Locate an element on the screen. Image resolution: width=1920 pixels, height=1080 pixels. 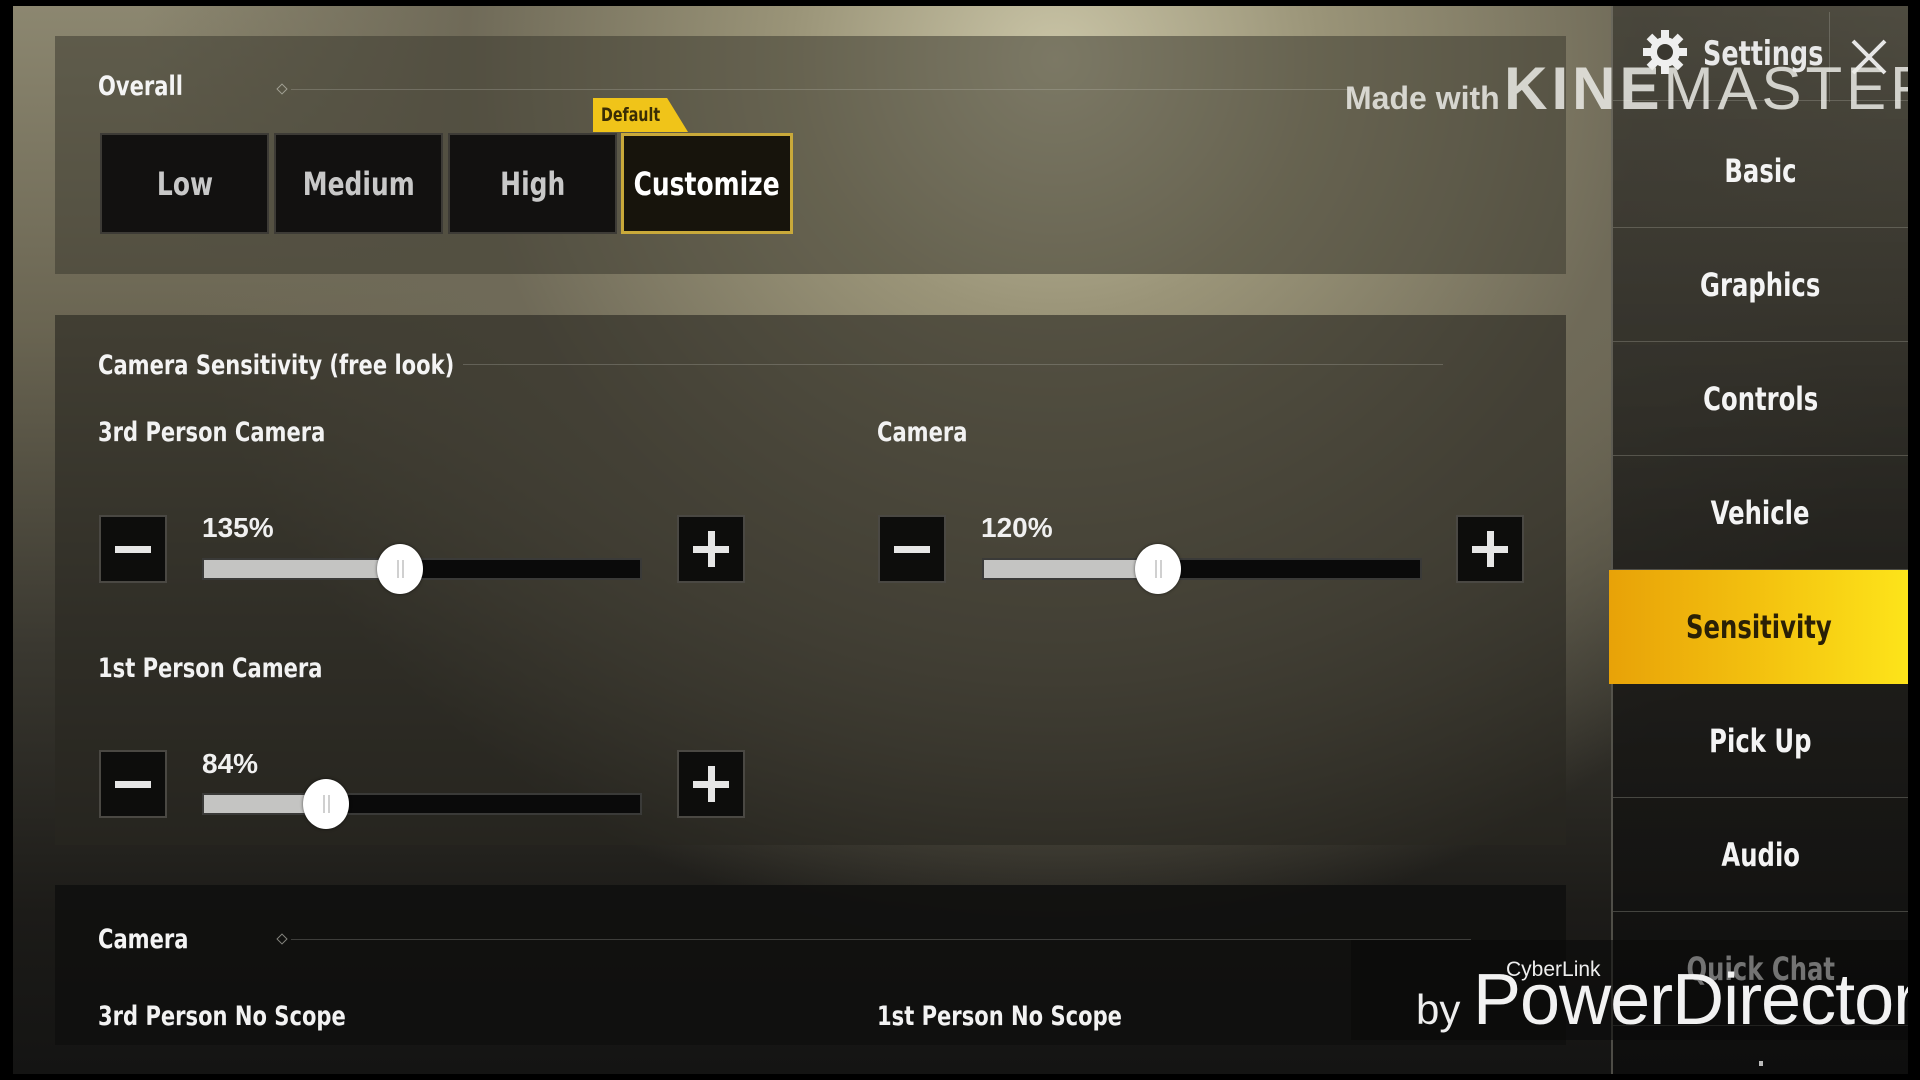
default-badge-label: Default is located at coordinates (631, 115).